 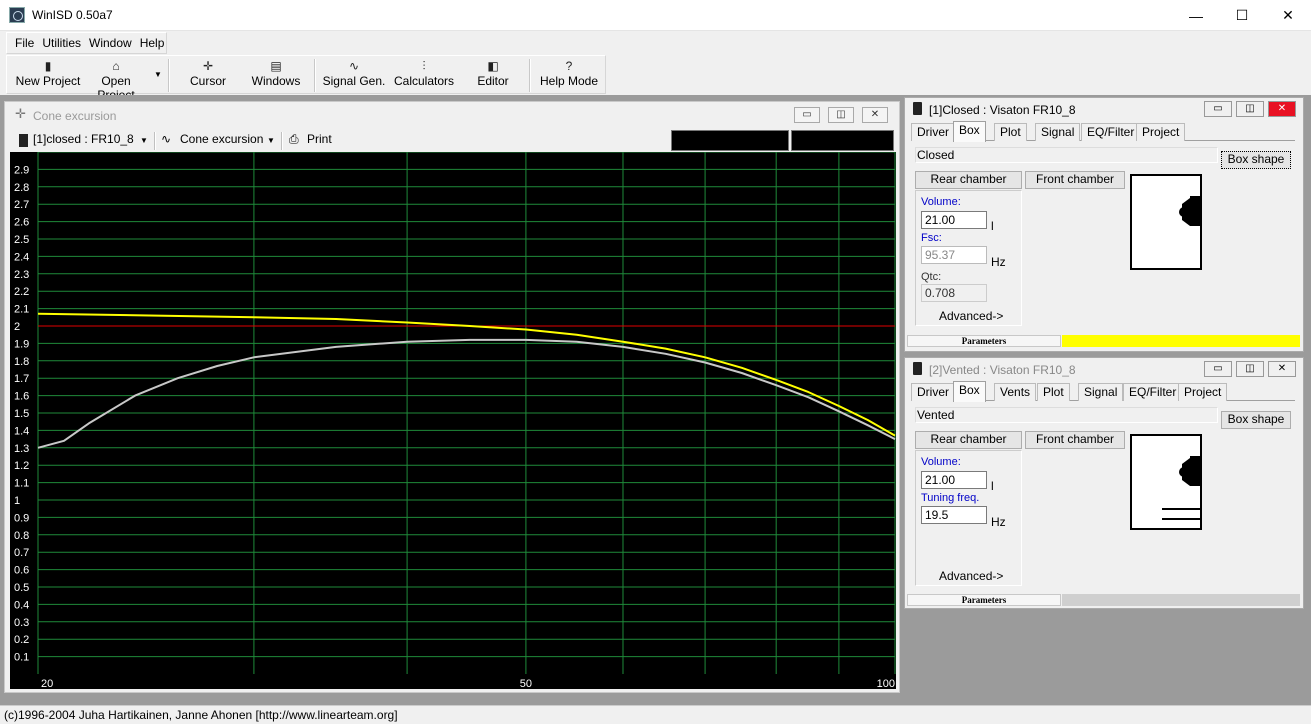 I want to click on y-tick-label: 0.6, so click(x=21, y=571).